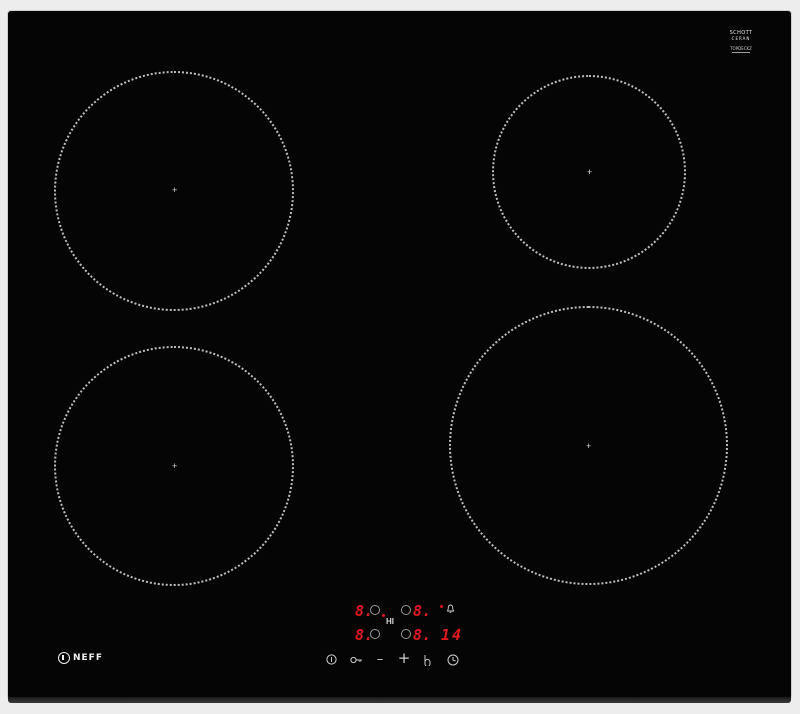 This screenshot has width=800, height=714. What do you see at coordinates (422, 611) in the screenshot?
I see `rear-right-level-display: 8.` at bounding box center [422, 611].